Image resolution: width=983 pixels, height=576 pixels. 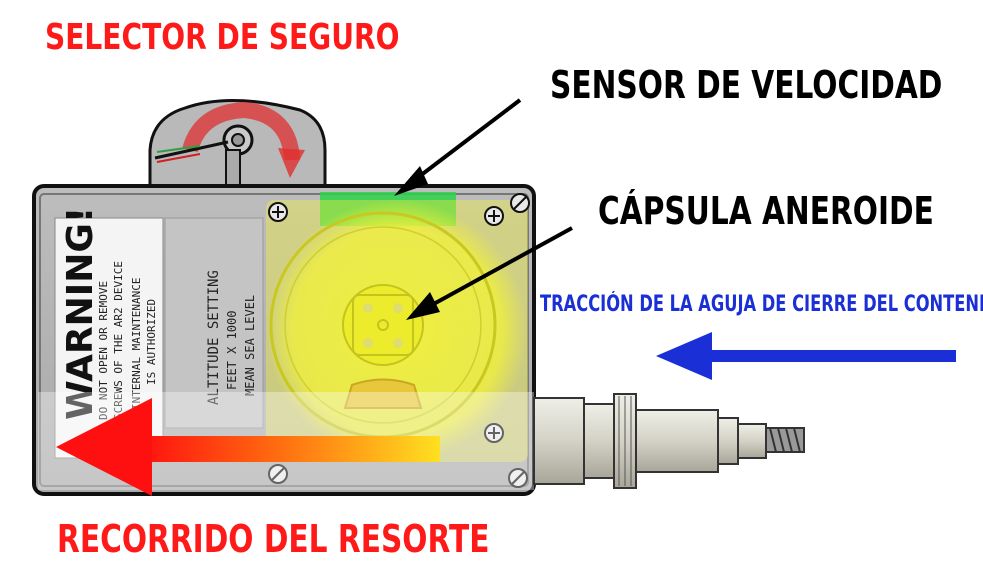 I want to click on pin-pull-arrow, so click(x=806, y=356).